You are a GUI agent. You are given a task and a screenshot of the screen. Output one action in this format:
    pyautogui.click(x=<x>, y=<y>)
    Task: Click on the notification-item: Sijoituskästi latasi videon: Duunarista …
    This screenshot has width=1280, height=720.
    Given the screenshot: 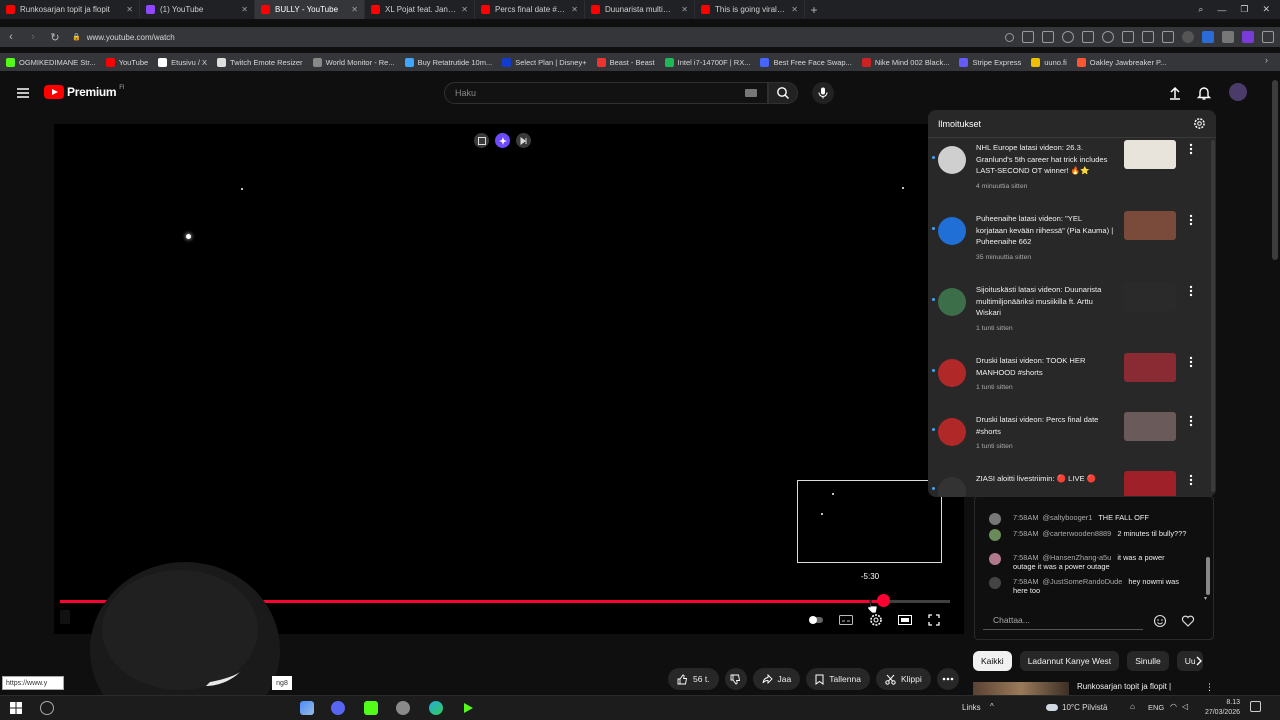 What is the action you would take?
    pyautogui.click(x=1072, y=310)
    